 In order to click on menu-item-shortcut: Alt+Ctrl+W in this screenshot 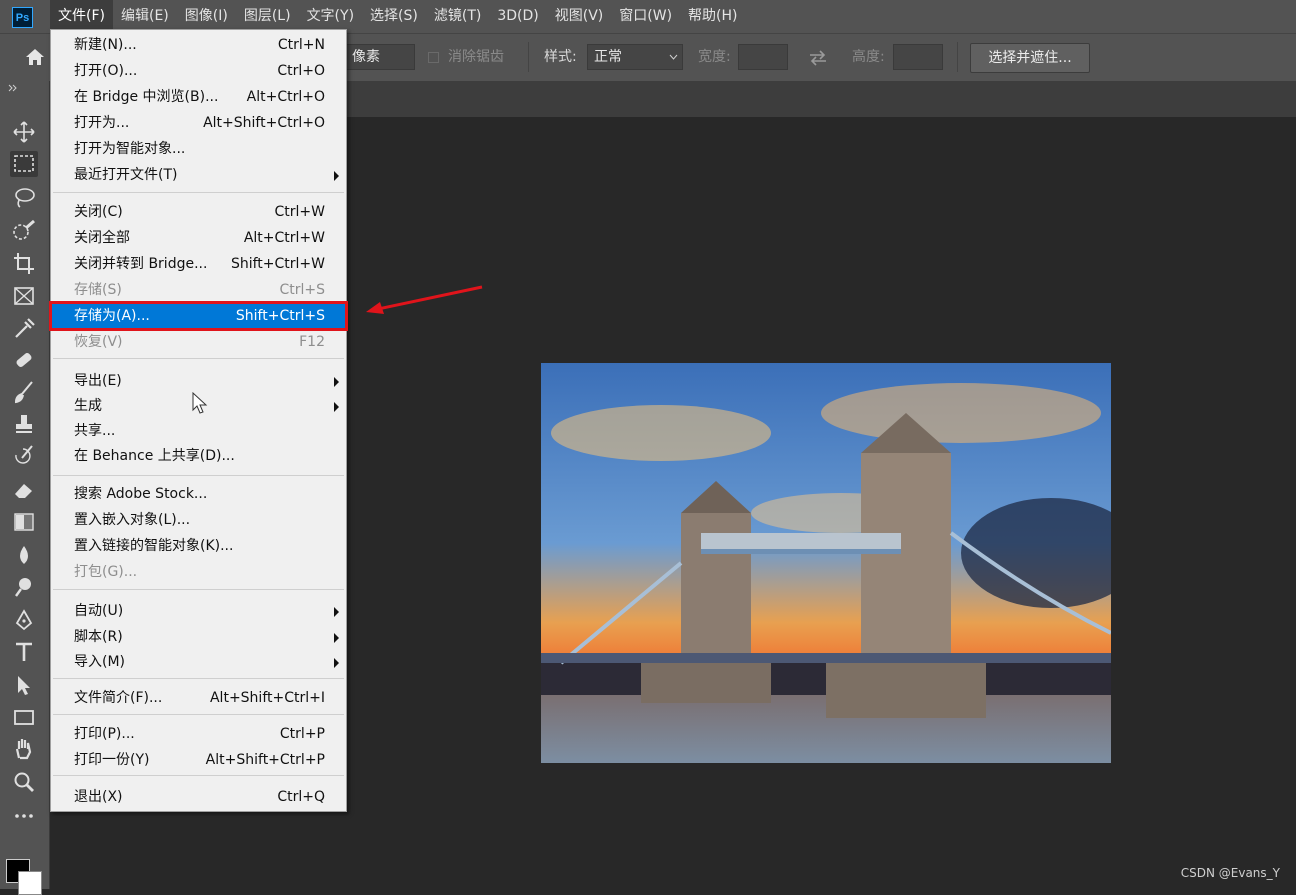, I will do `click(284, 238)`.